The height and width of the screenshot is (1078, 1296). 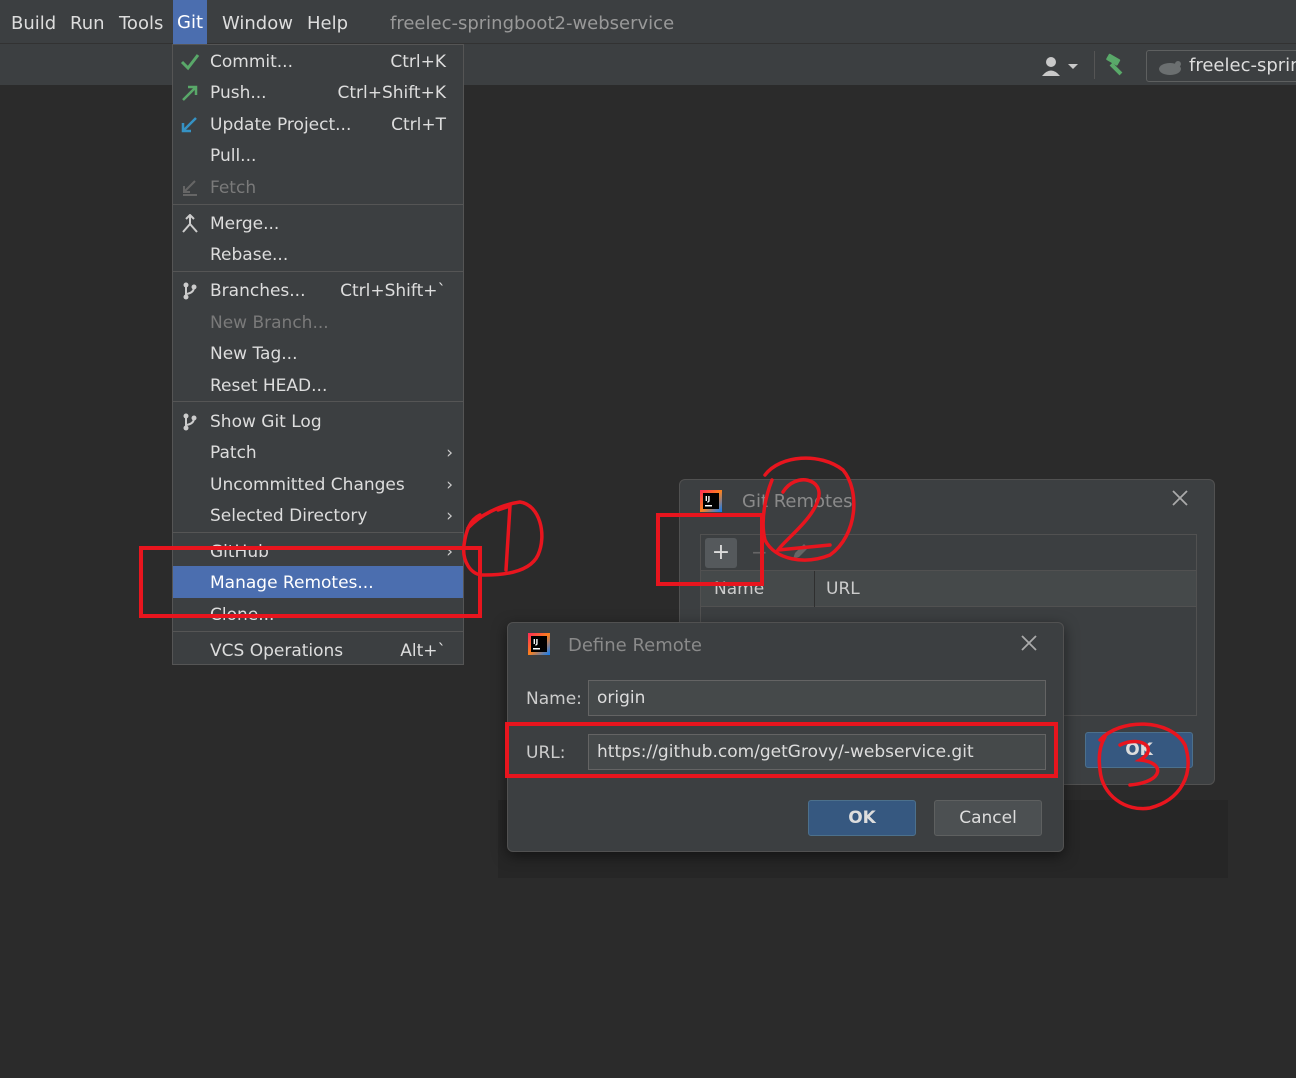 What do you see at coordinates (1170, 67) in the screenshot?
I see `spring-boot-icon` at bounding box center [1170, 67].